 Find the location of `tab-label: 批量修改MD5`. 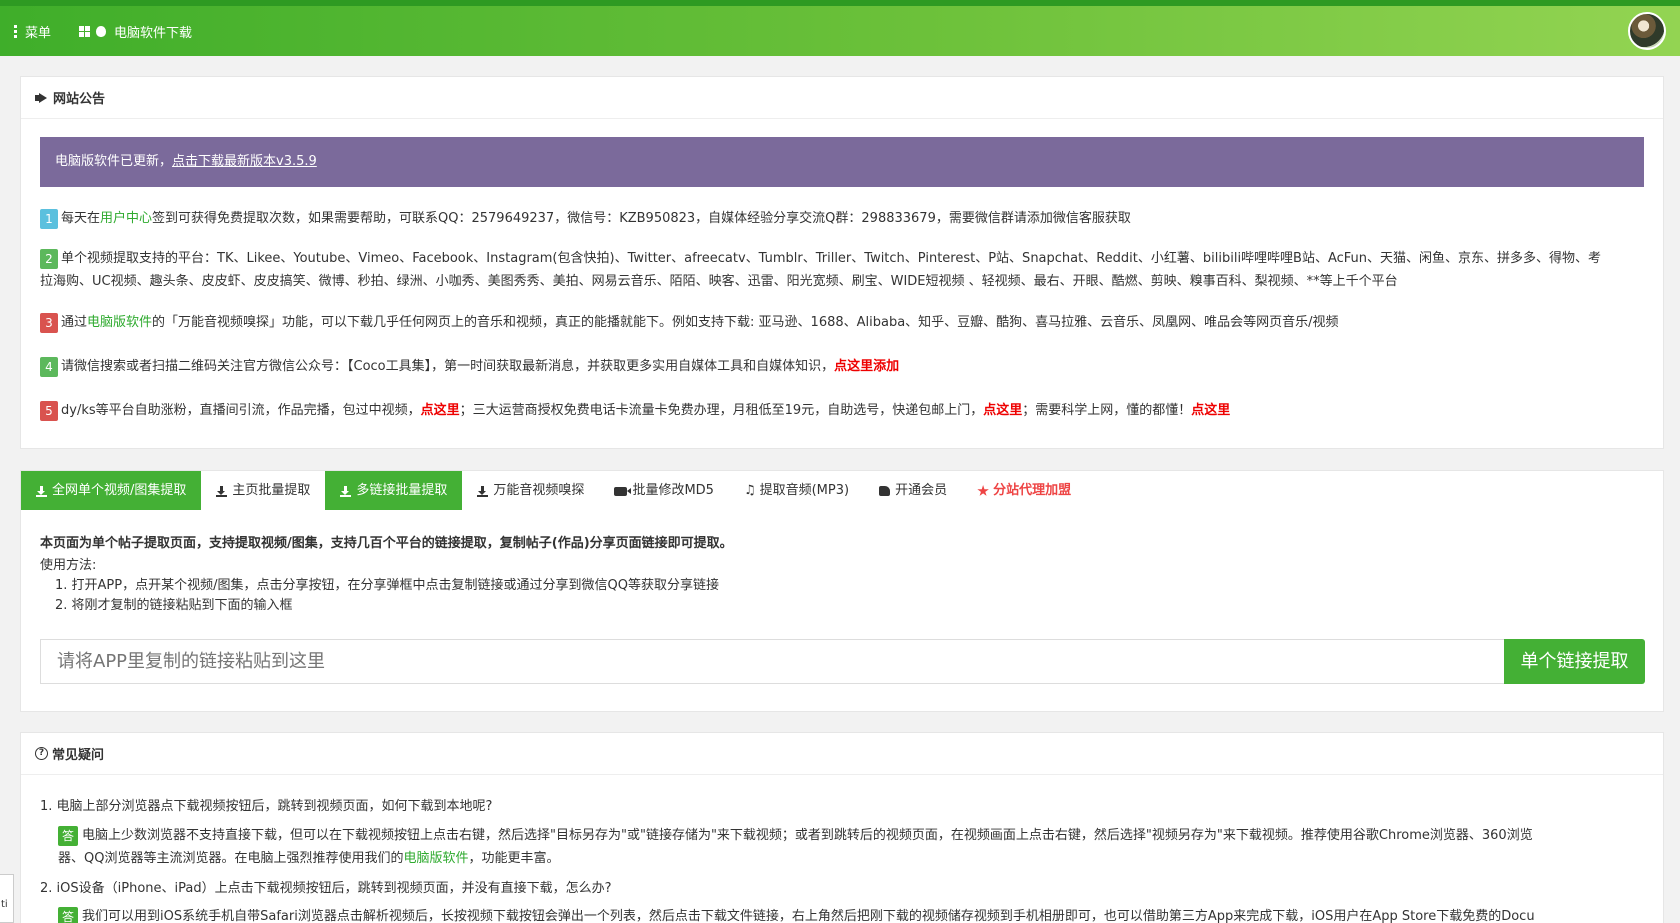

tab-label: 批量修改MD5 is located at coordinates (673, 490).